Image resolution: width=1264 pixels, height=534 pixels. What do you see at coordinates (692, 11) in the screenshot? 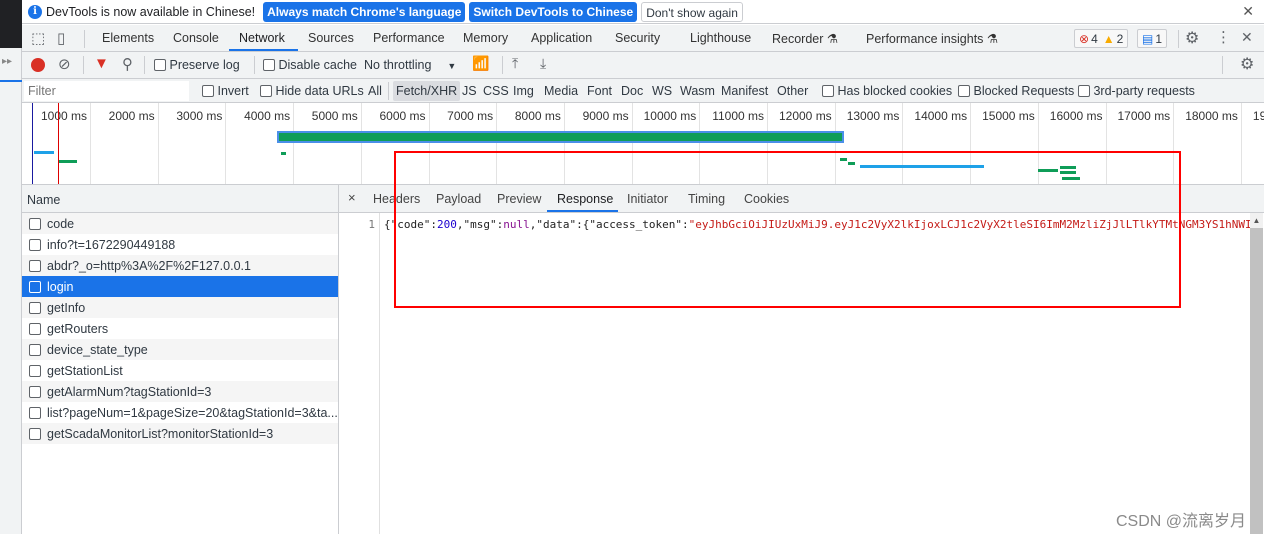
I see `dont-show-again-button: Don't show again` at bounding box center [692, 11].